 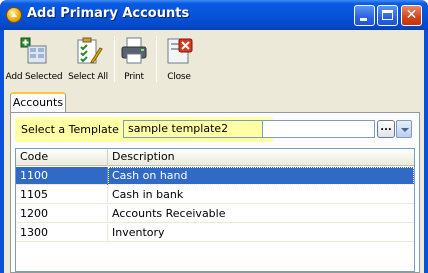 I want to click on app-icon, so click(x=14, y=15).